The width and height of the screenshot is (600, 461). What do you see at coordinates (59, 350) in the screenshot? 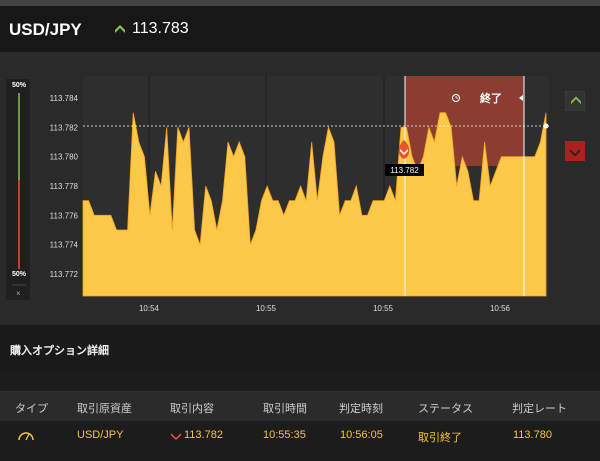
I see `section-title: 購入オプション詳細` at bounding box center [59, 350].